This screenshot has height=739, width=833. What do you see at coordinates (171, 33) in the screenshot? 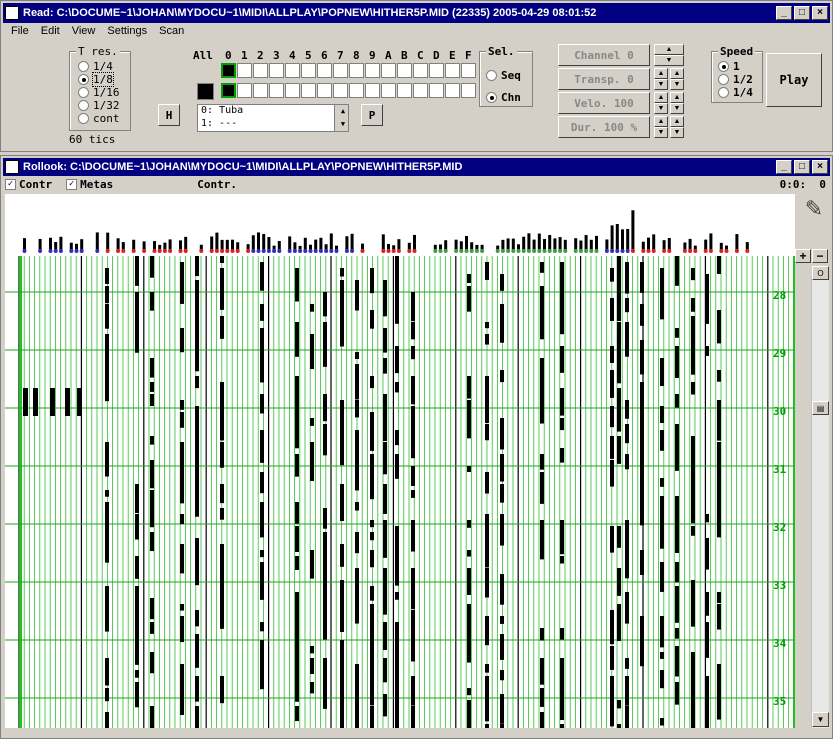
I see `menu-scan: Scan` at bounding box center [171, 33].